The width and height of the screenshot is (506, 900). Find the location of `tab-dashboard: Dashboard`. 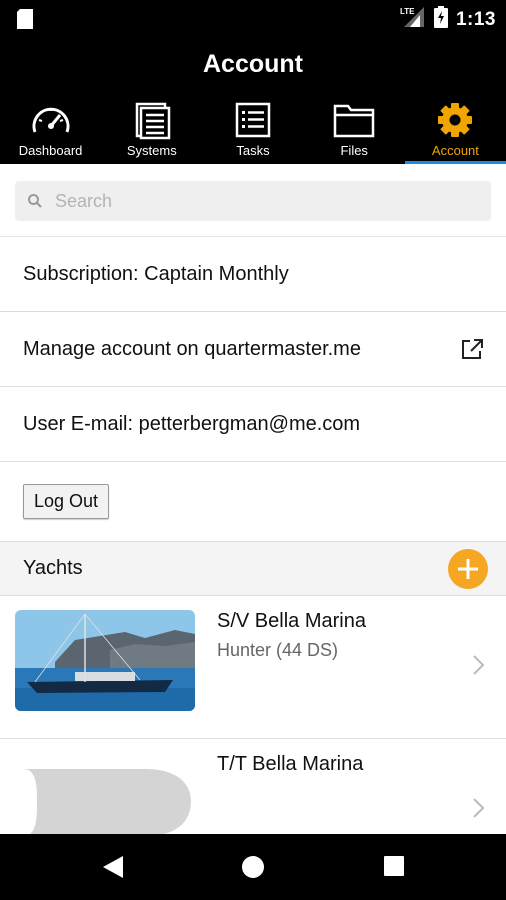

tab-dashboard: Dashboard is located at coordinates (50, 129).